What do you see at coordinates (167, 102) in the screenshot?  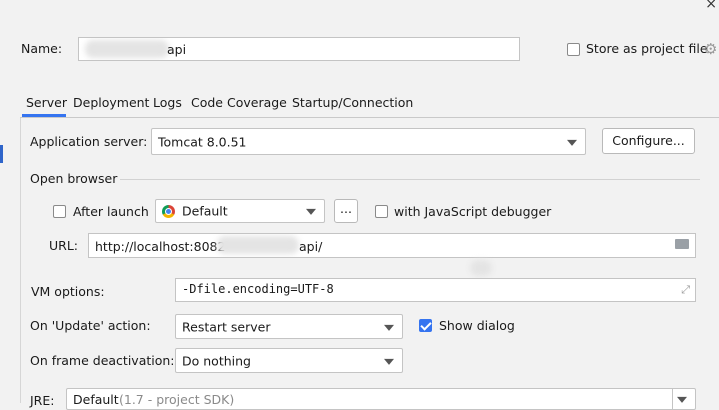 I see `tab-logs: Logs` at bounding box center [167, 102].